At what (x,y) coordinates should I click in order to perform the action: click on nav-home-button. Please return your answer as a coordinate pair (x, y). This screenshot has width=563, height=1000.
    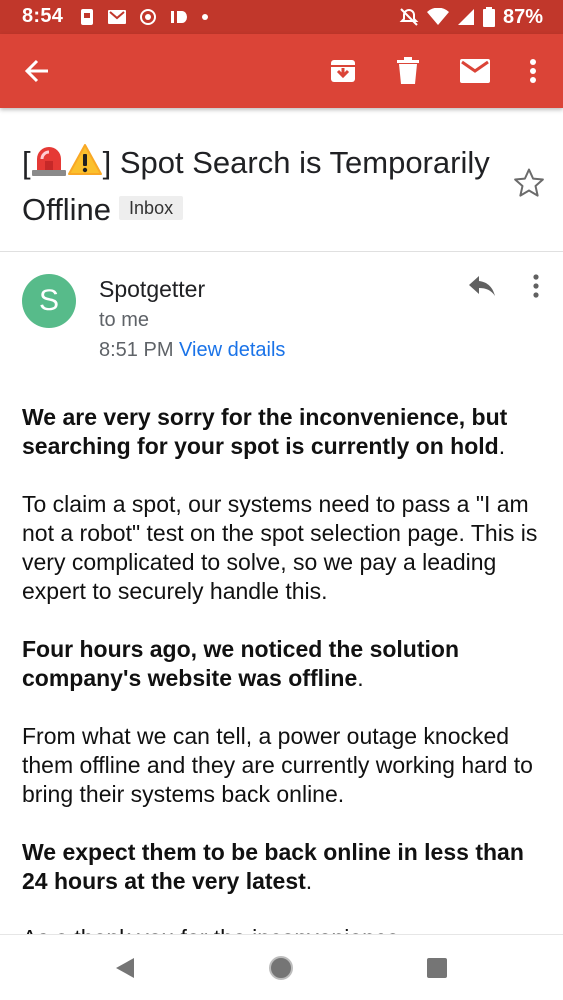
    Looking at the image, I should click on (281, 968).